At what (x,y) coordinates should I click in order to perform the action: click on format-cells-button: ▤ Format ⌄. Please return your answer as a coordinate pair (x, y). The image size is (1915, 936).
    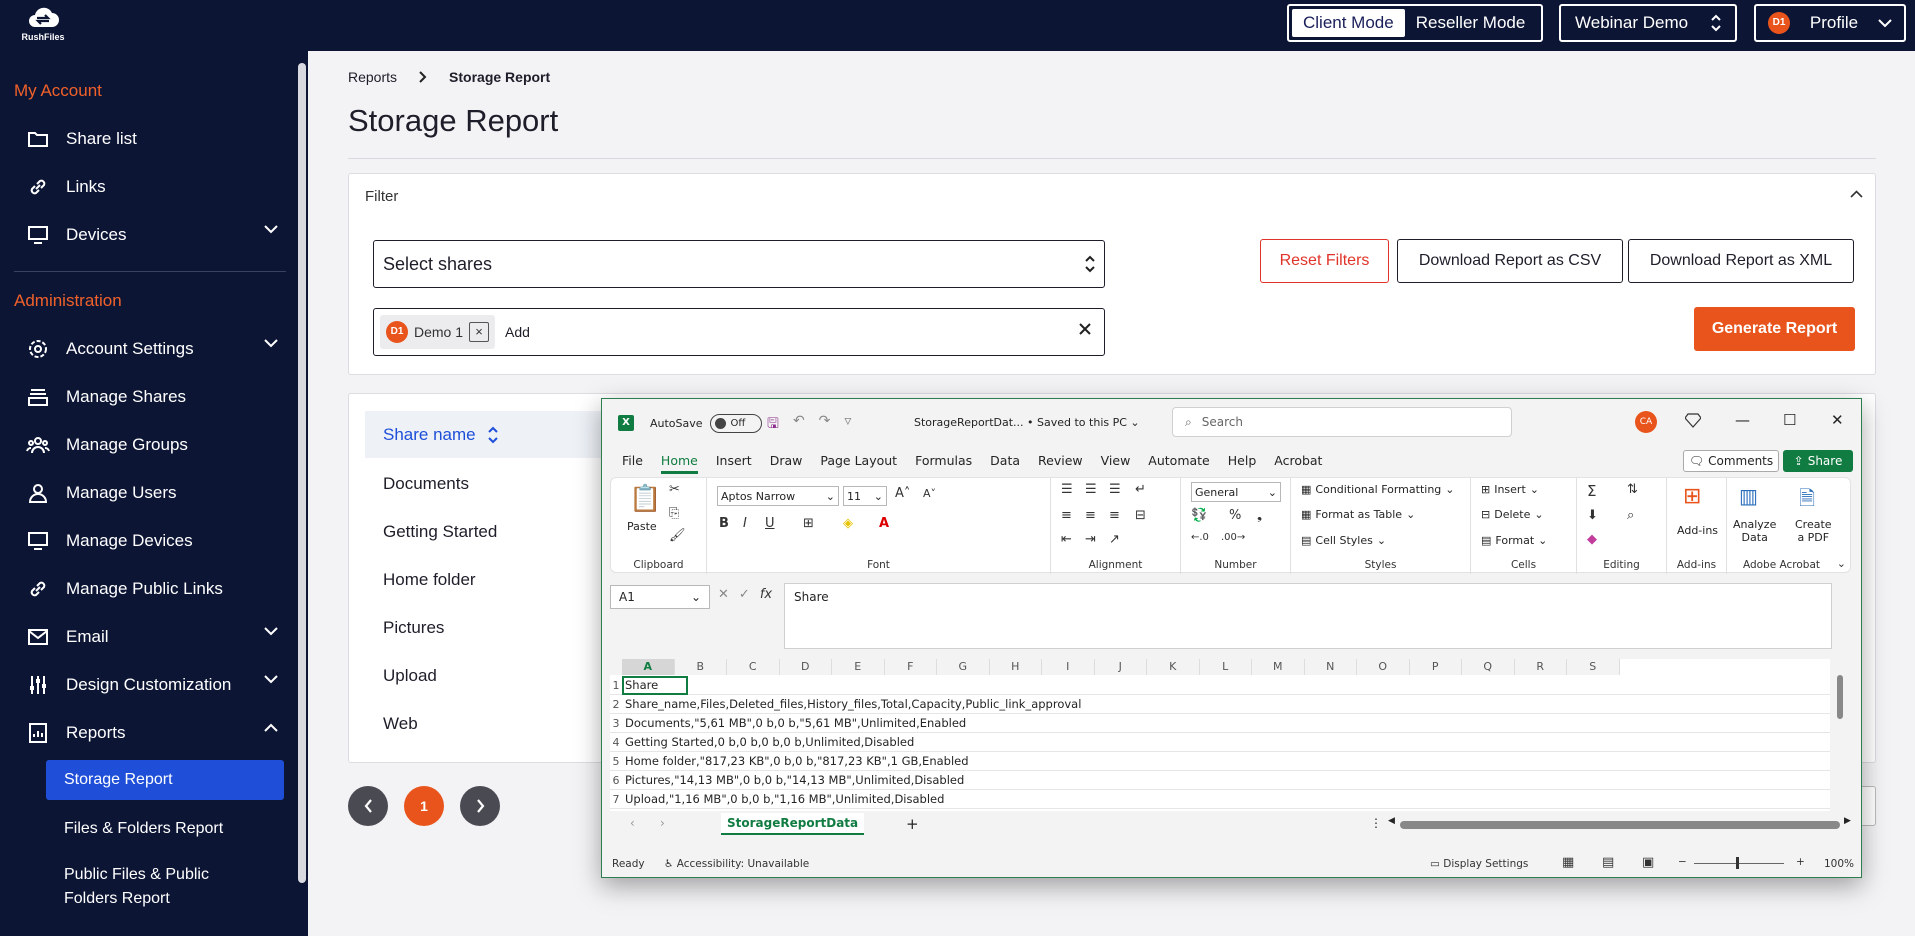
    Looking at the image, I should click on (1514, 540).